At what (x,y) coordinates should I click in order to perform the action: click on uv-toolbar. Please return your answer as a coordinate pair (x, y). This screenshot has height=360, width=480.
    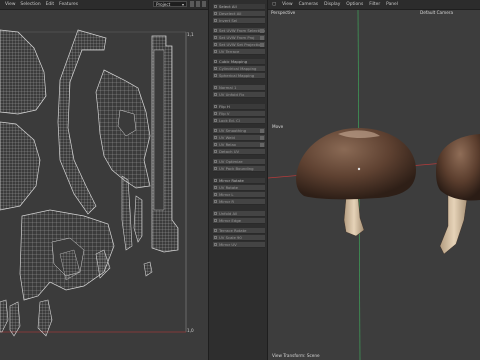
    Looking at the image, I should click on (199, 4).